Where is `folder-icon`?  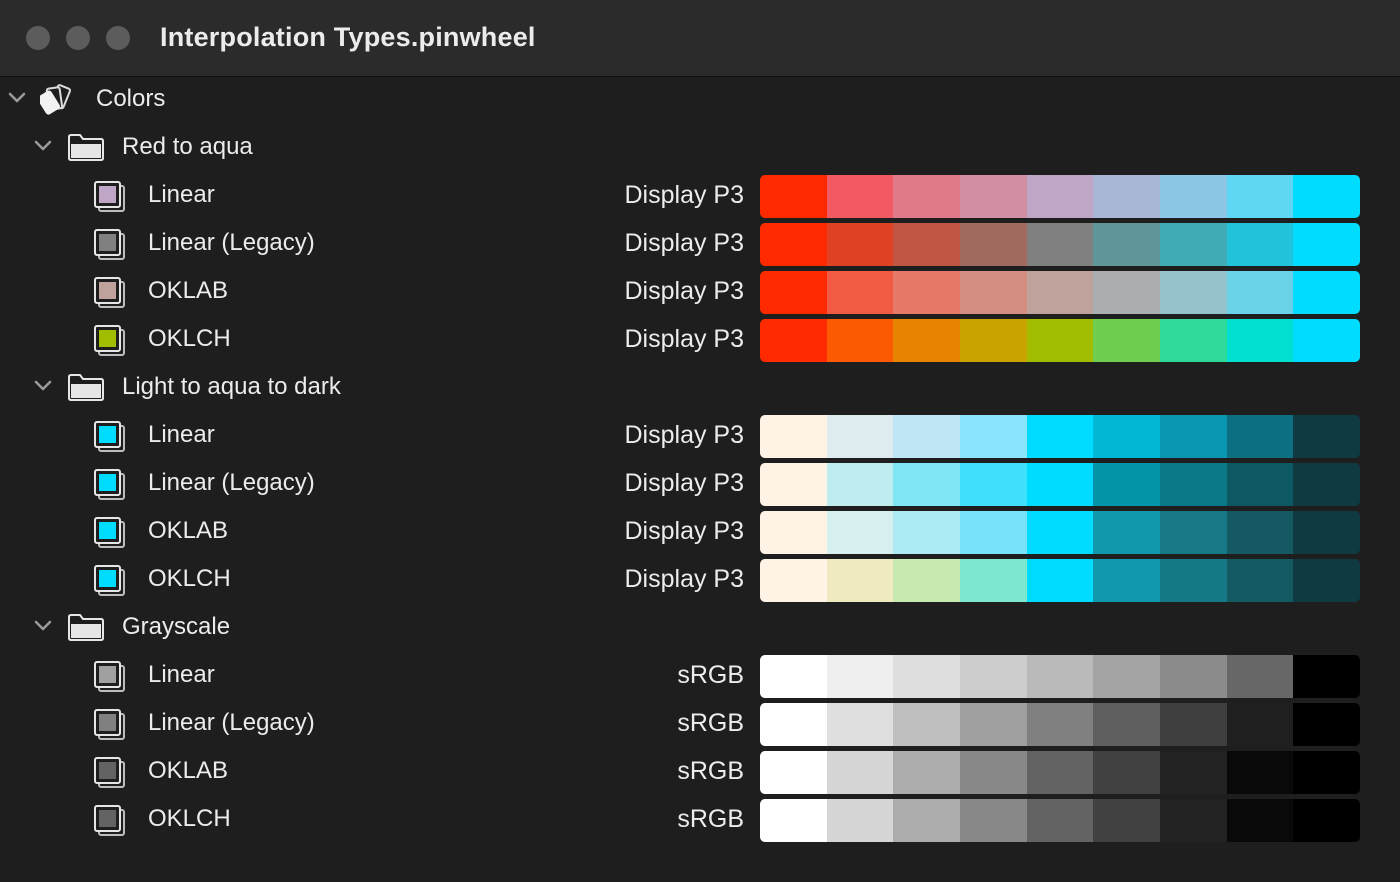 folder-icon is located at coordinates (86, 147).